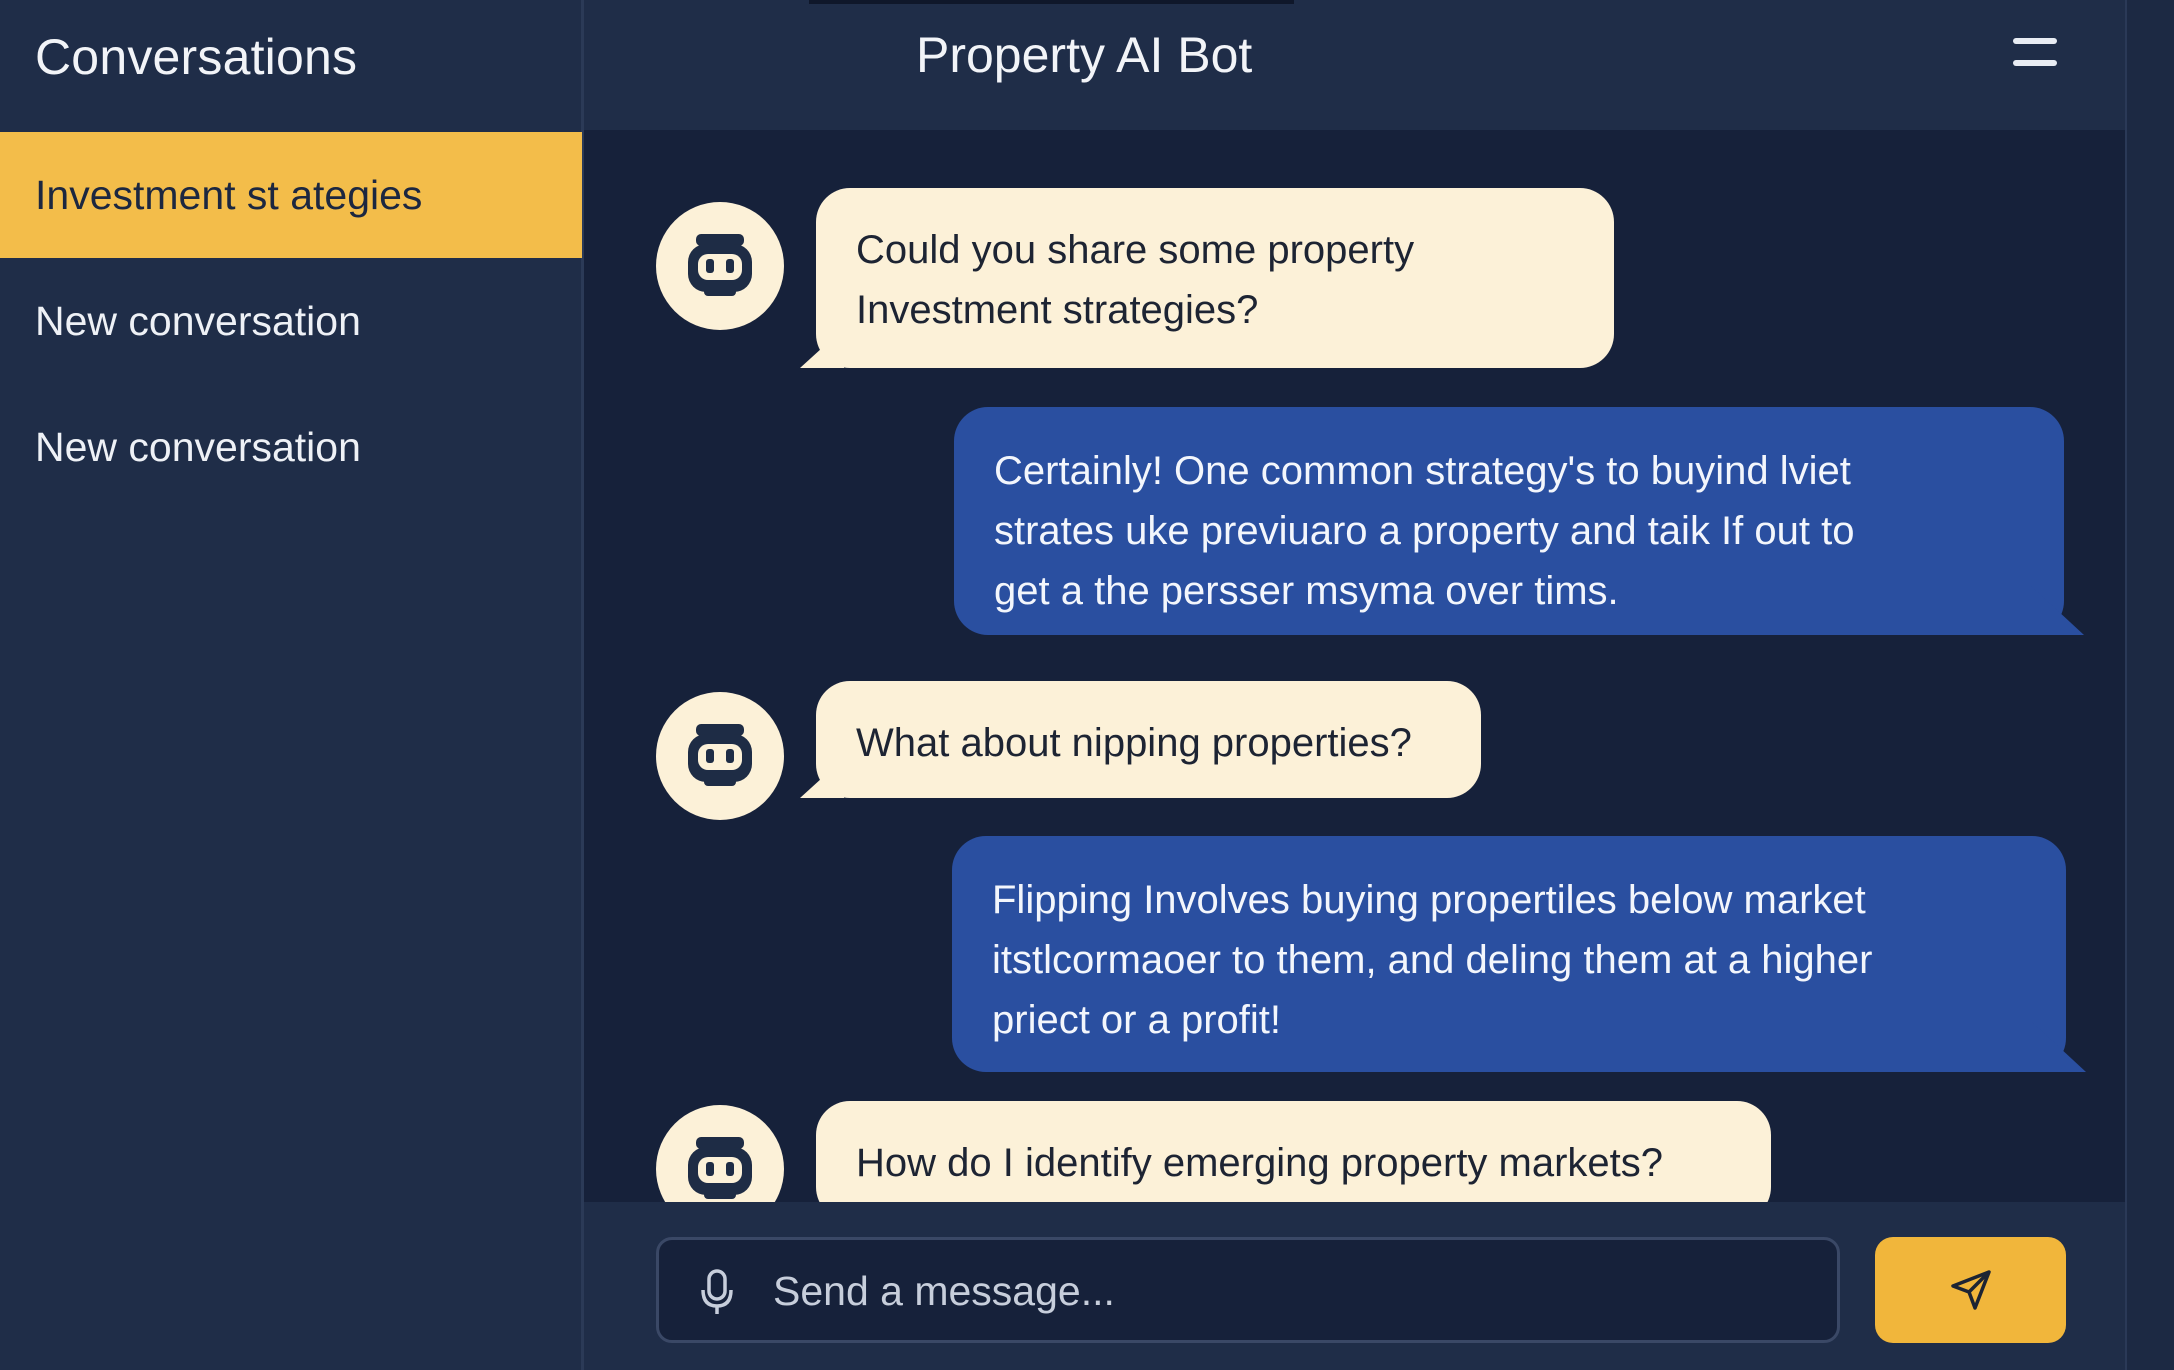 The image size is (2174, 1370). I want to click on conversation-item-new-1: New conversation, so click(291, 321).